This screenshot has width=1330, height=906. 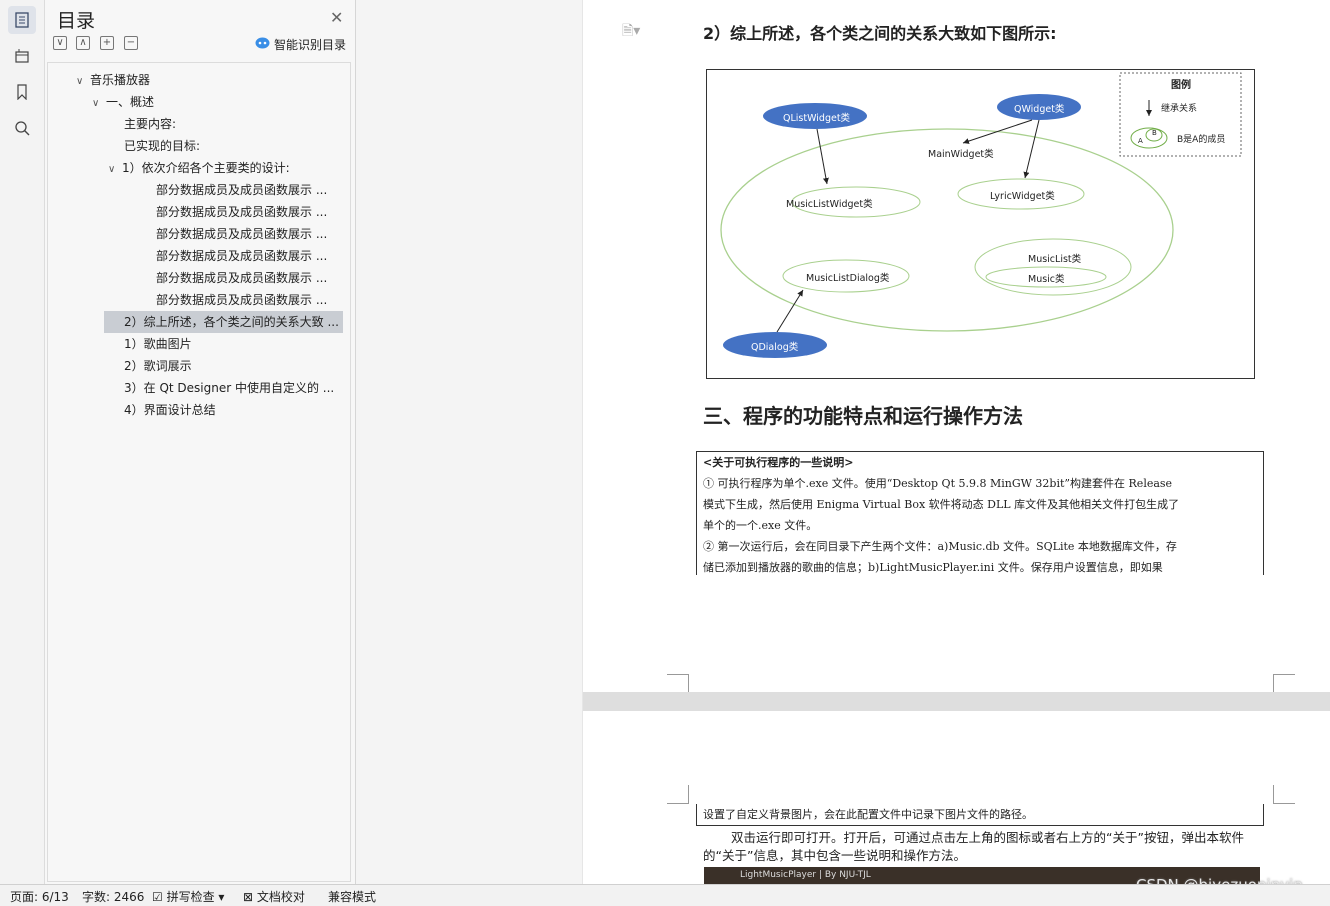 What do you see at coordinates (336, 17) in the screenshot?
I see `close-icon: ✕` at bounding box center [336, 17].